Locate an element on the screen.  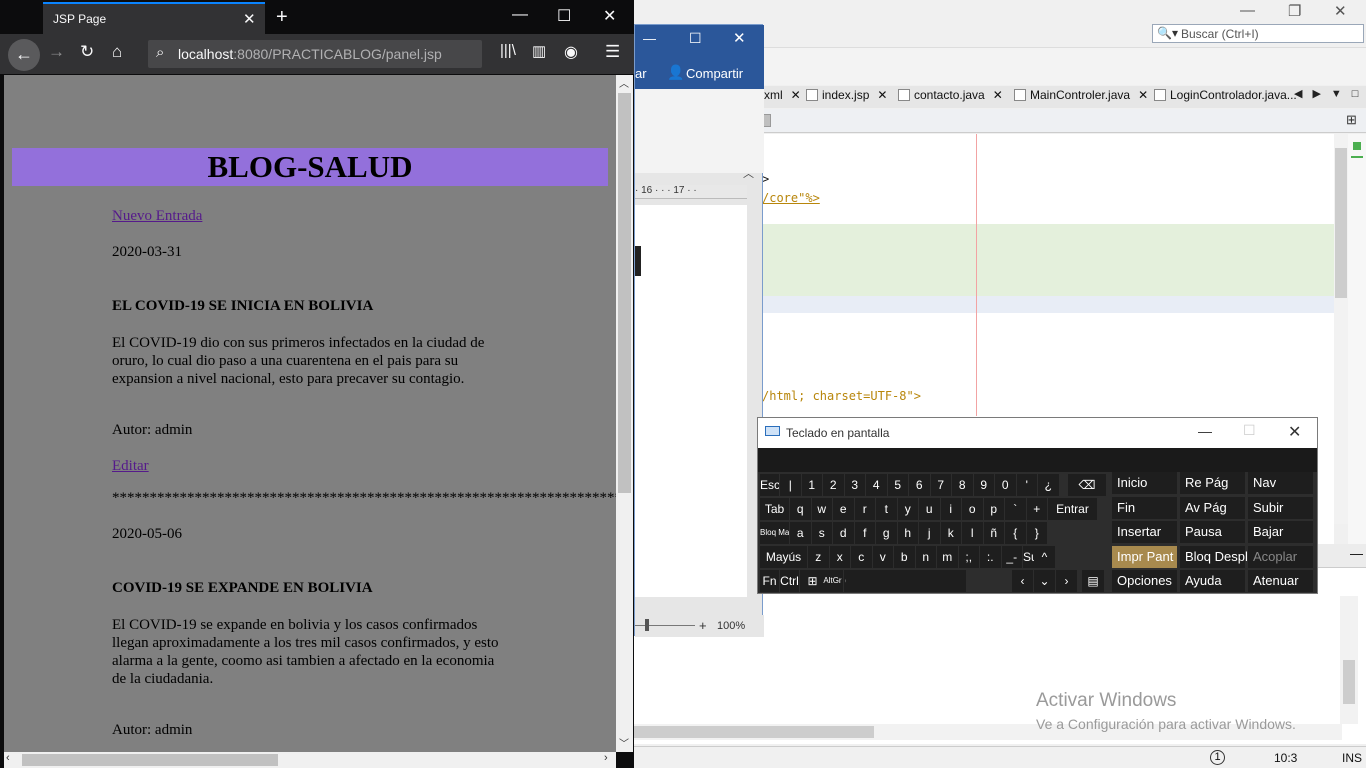
share-button: Compartir is located at coordinates (714, 73).